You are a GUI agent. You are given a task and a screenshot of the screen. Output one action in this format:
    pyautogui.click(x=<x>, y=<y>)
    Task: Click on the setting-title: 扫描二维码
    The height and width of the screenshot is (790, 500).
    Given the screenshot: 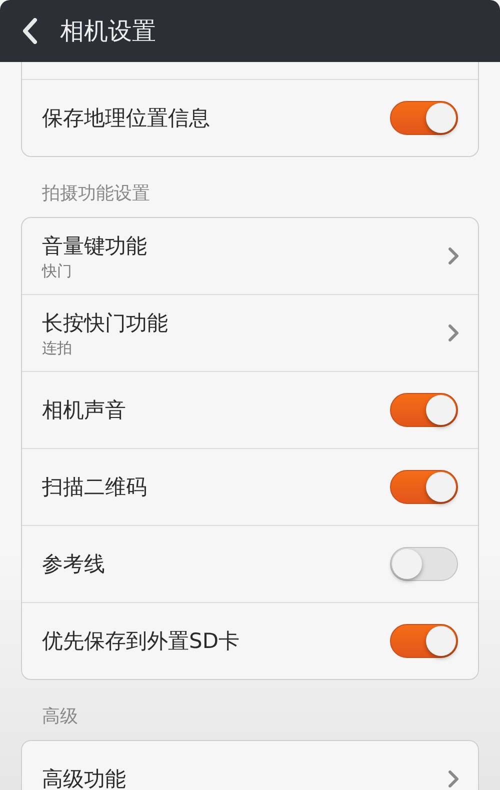 What is the action you would take?
    pyautogui.click(x=94, y=487)
    